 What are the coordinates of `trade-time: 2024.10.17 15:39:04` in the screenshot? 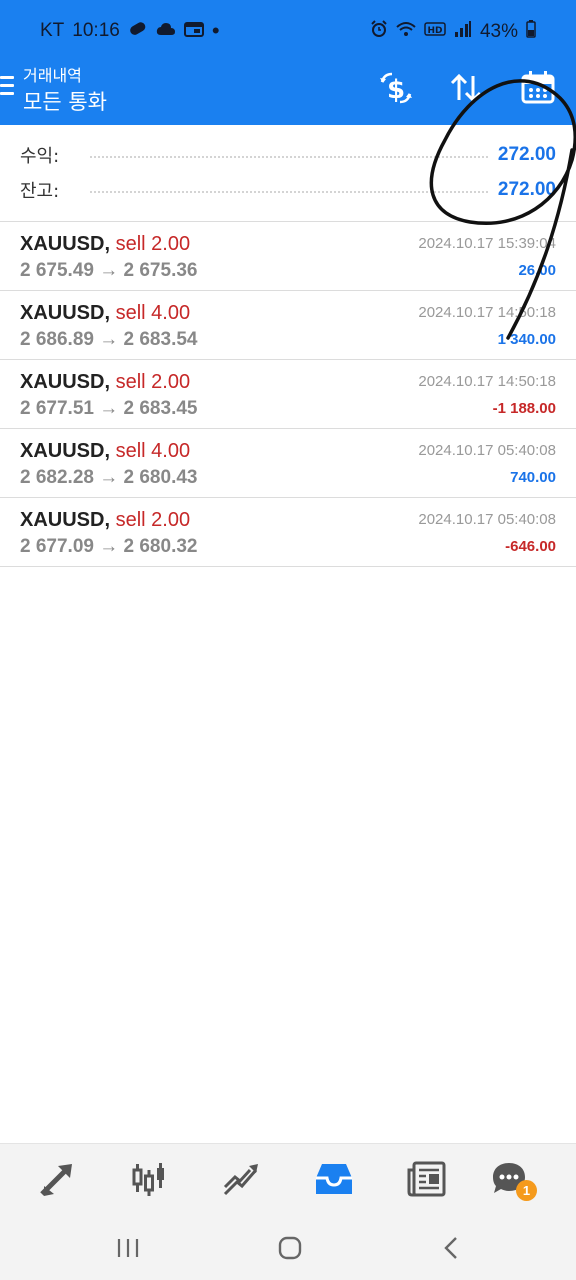 It's located at (487, 243).